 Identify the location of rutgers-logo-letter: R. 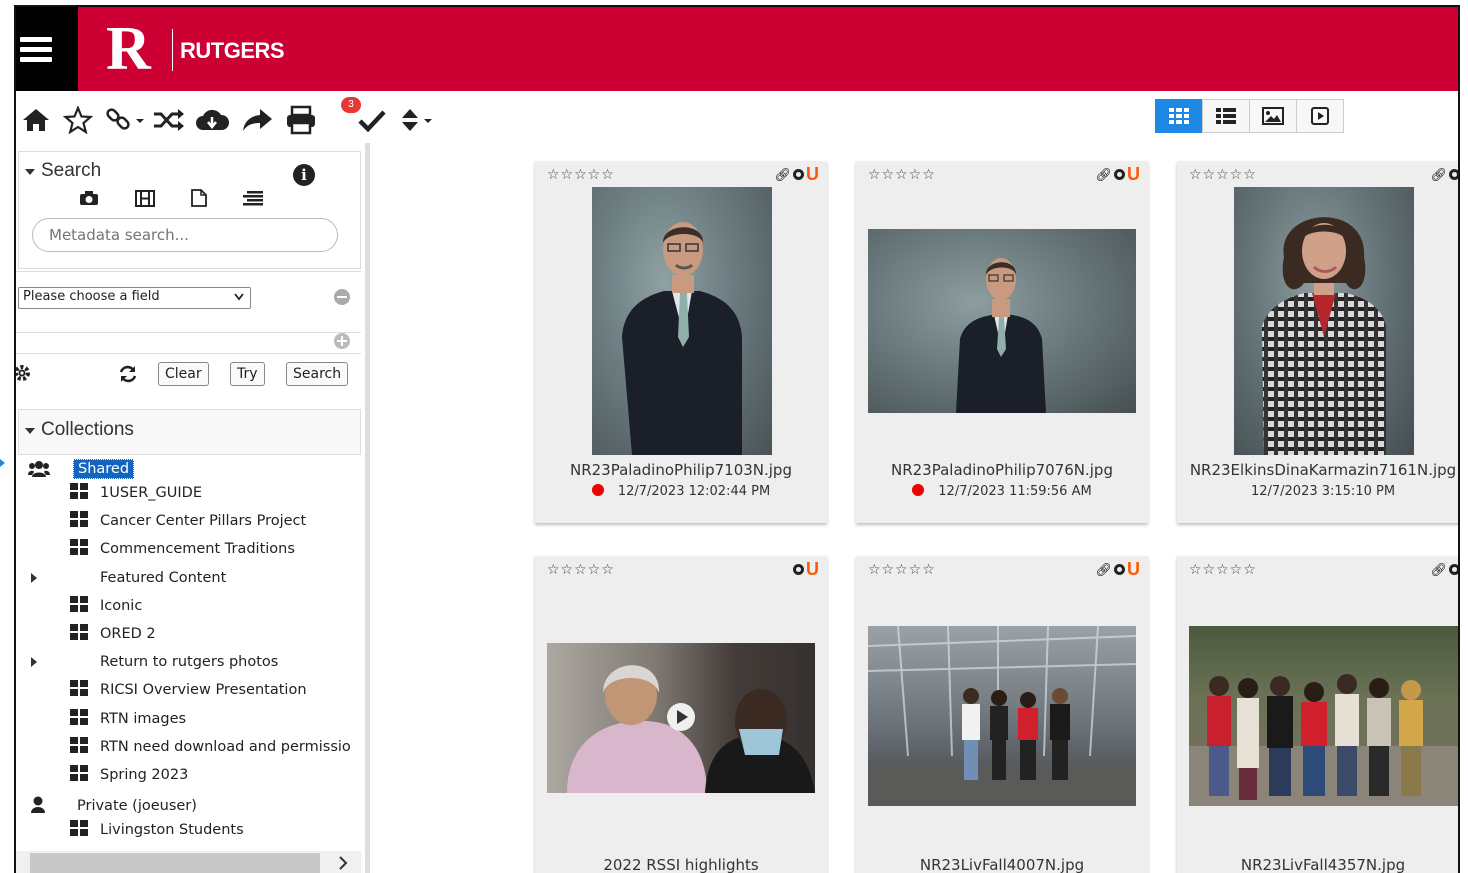
(128, 49).